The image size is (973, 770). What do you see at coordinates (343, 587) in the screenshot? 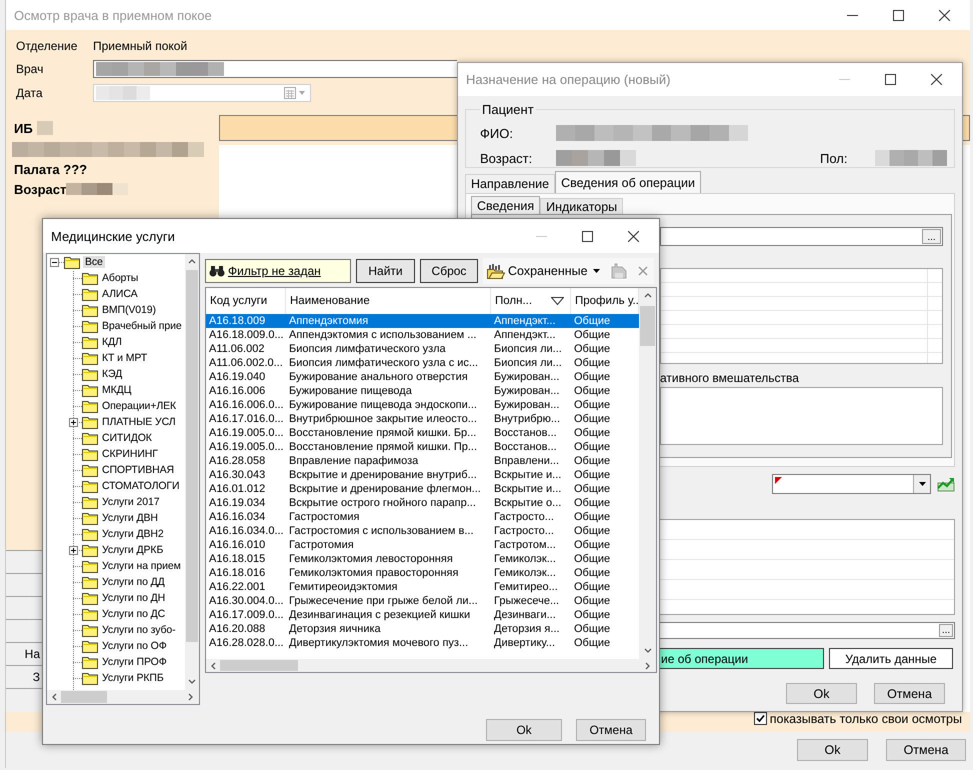
I see `table-cell-text: Гемитиреоидэктомия` at bounding box center [343, 587].